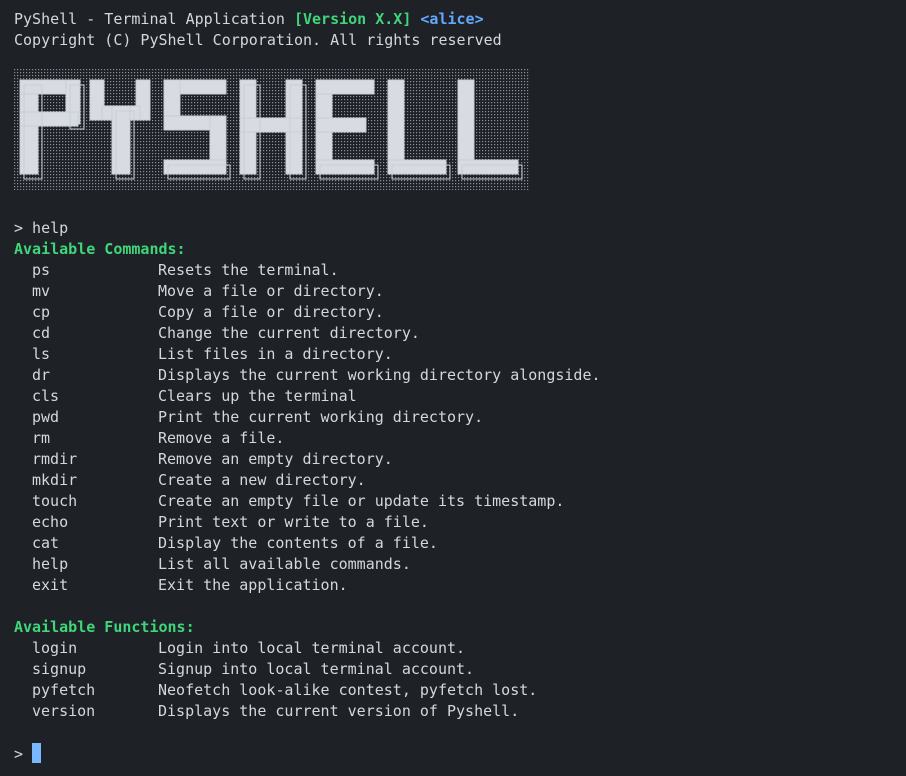 Image resolution: width=906 pixels, height=776 pixels. I want to click on command-row-description: Change the current directory., so click(289, 333).